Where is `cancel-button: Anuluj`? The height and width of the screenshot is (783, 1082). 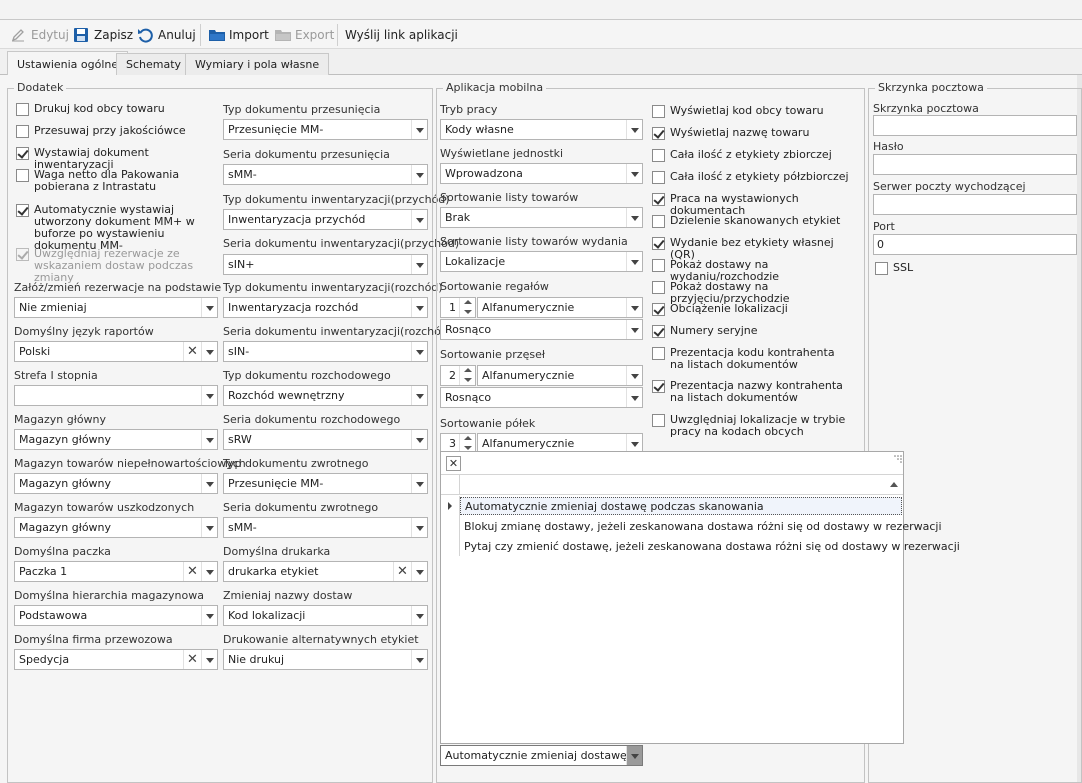 cancel-button: Anuluj is located at coordinates (166, 35).